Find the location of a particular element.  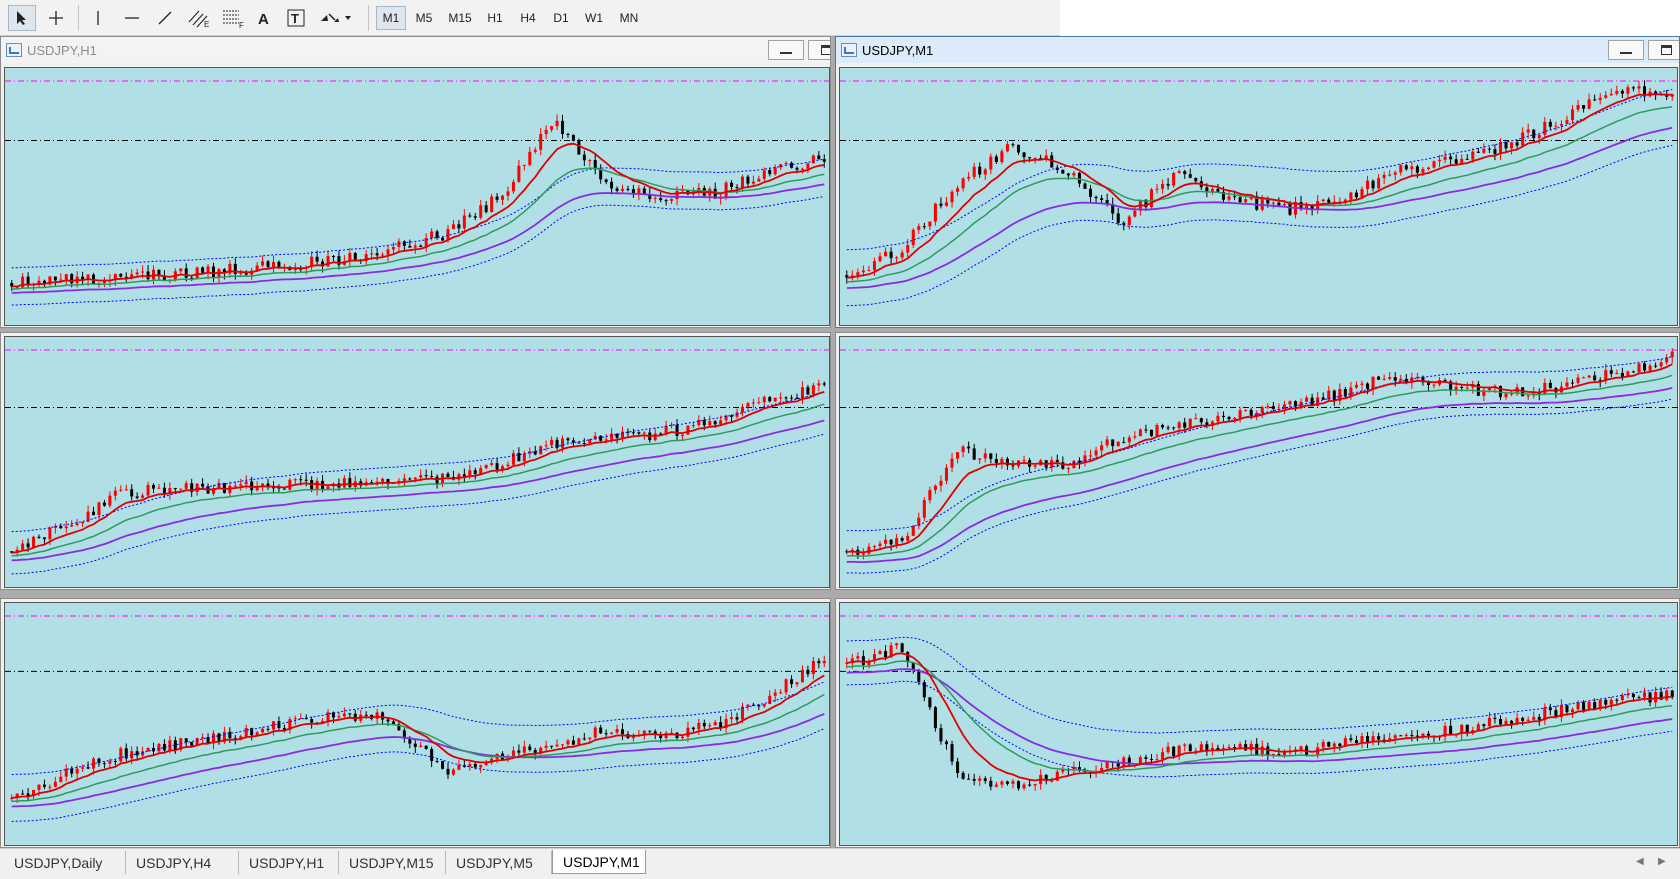

chart-tab: USDJPY,M1 is located at coordinates (599, 862).